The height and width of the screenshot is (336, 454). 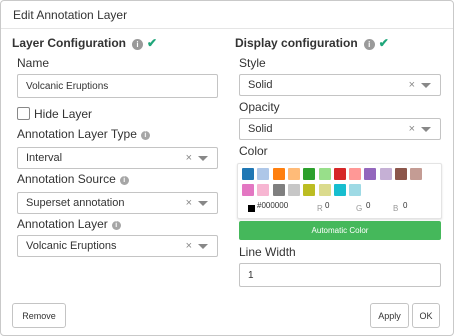 What do you see at coordinates (62, 224) in the screenshot?
I see `annotation-layer-text: Annotation Layer` at bounding box center [62, 224].